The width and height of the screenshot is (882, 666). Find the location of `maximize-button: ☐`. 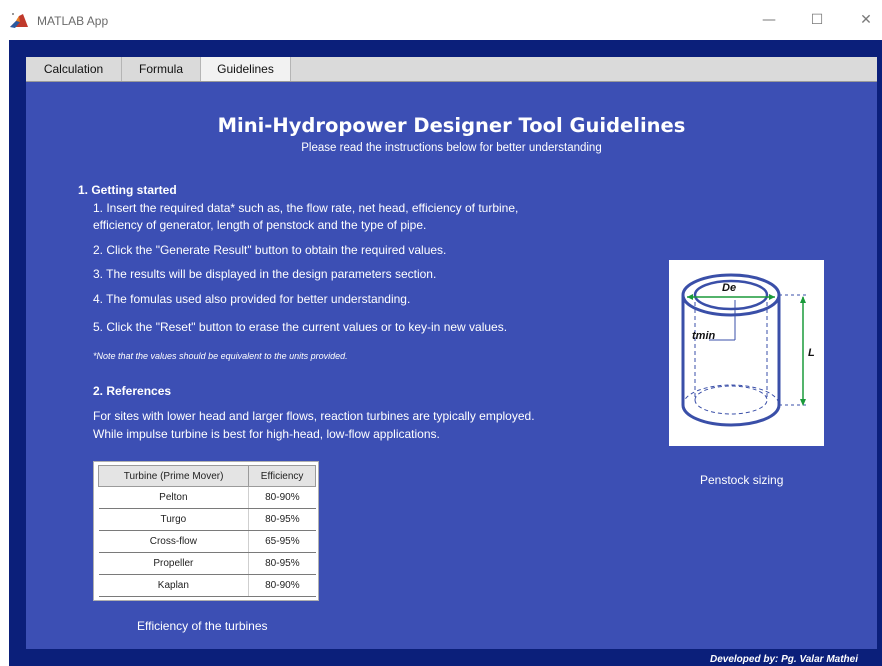

maximize-button: ☐ is located at coordinates (817, 20).